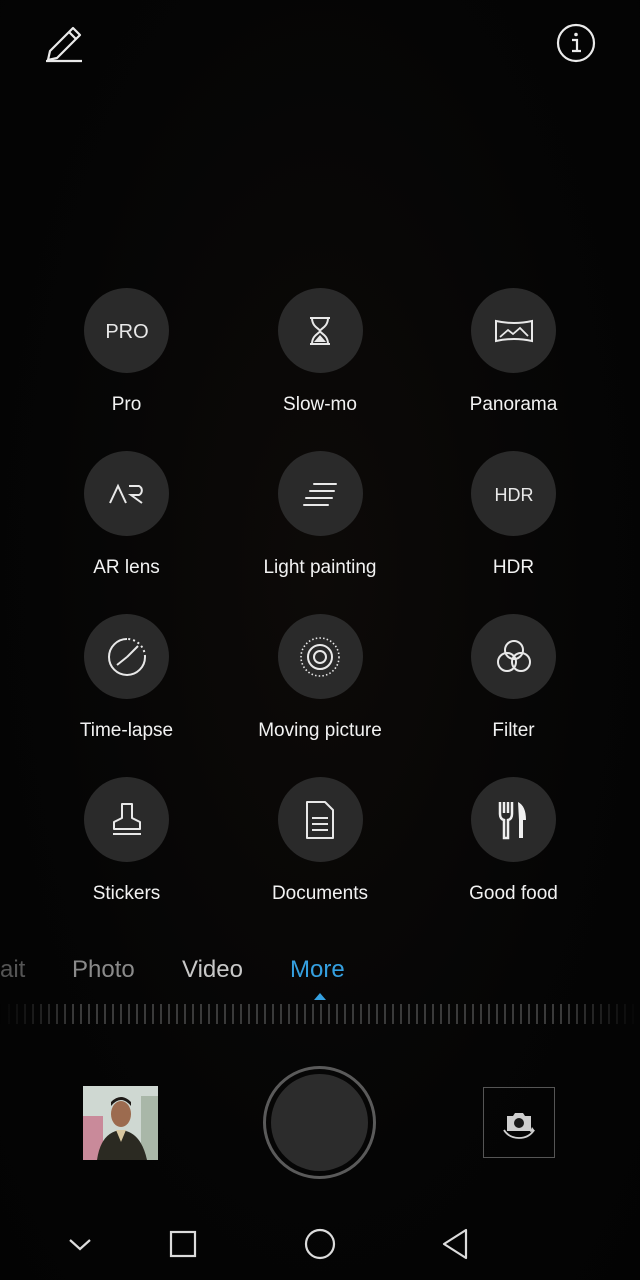 Image resolution: width=640 pixels, height=1280 pixels. What do you see at coordinates (513, 730) in the screenshot?
I see `mode-label: Filter` at bounding box center [513, 730].